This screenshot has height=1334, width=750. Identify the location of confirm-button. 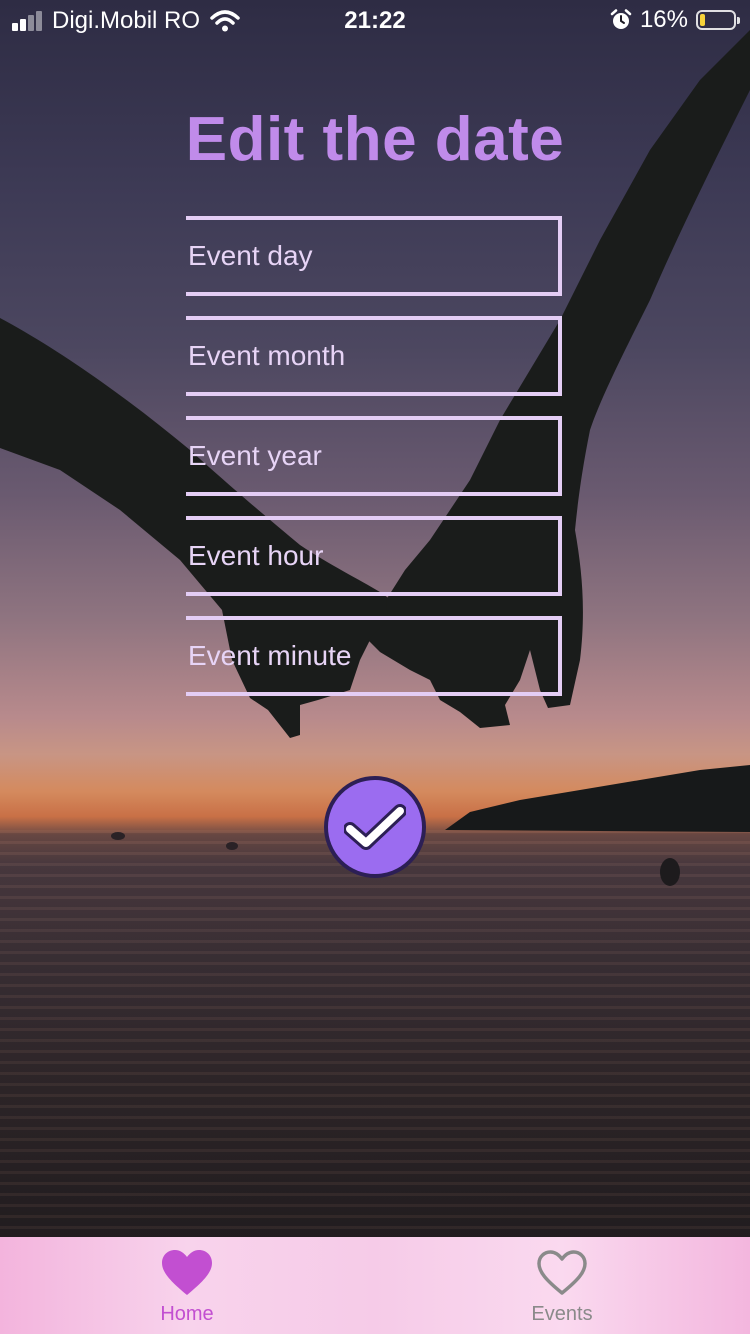
(375, 827).